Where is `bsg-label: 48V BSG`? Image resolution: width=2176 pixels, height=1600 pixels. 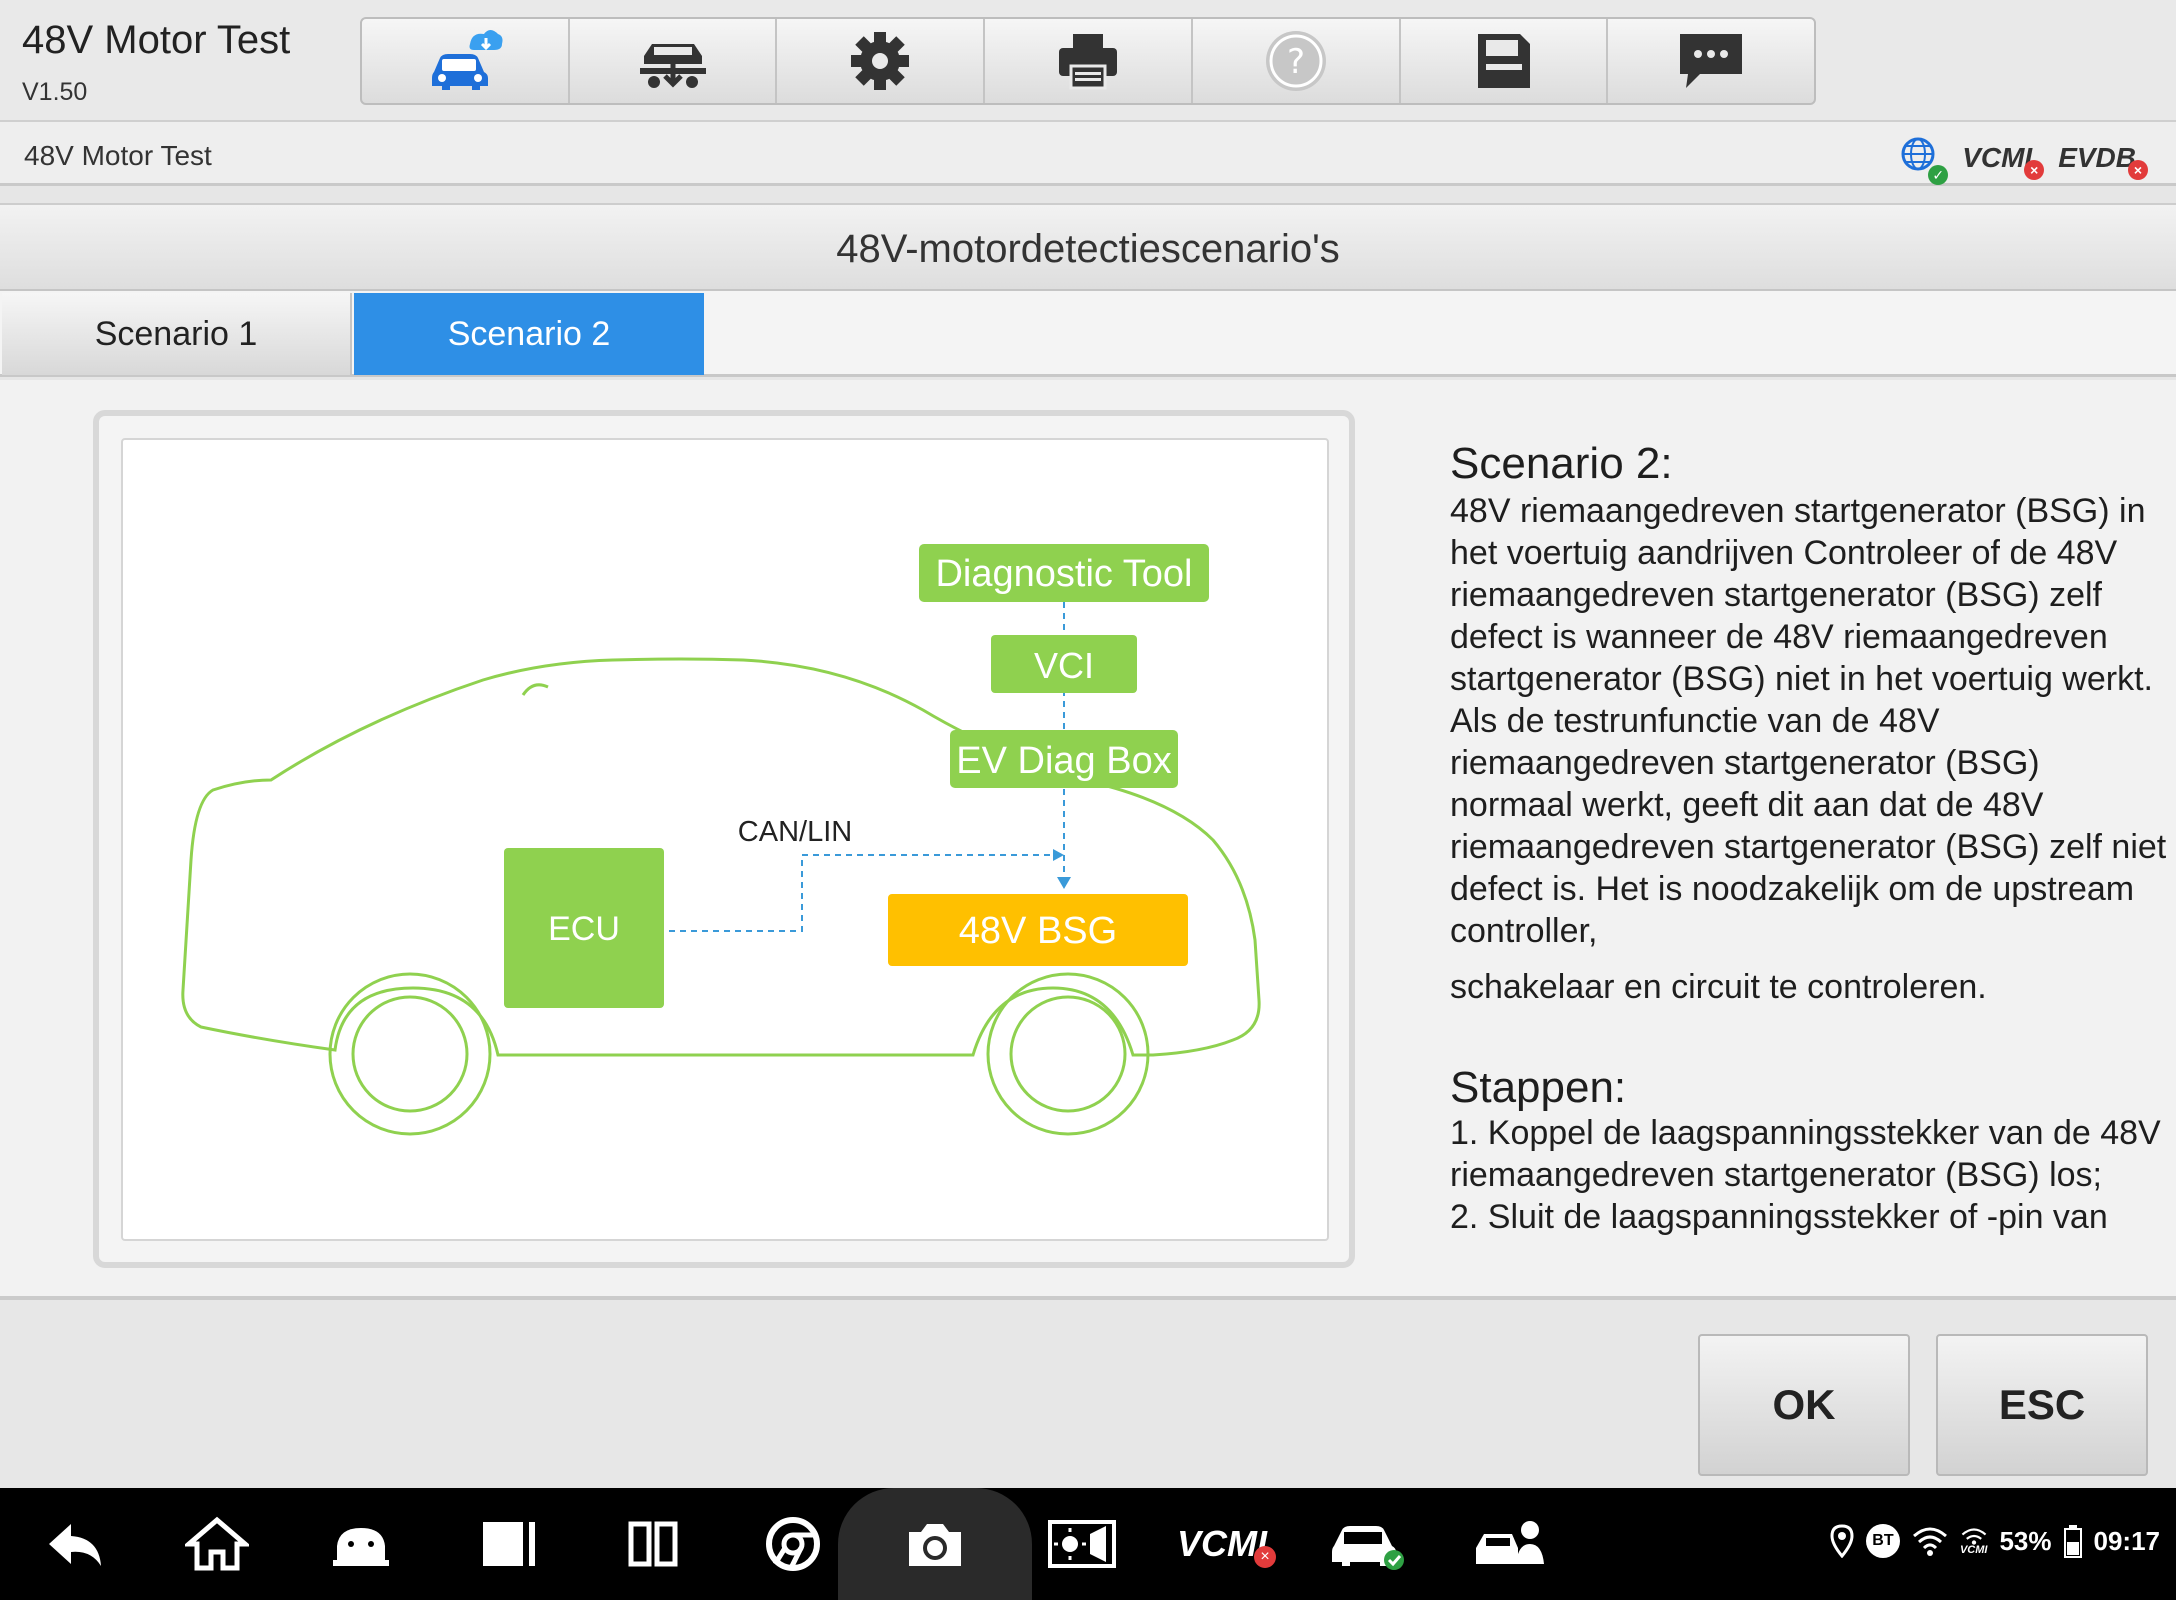 bsg-label: 48V BSG is located at coordinates (1038, 931).